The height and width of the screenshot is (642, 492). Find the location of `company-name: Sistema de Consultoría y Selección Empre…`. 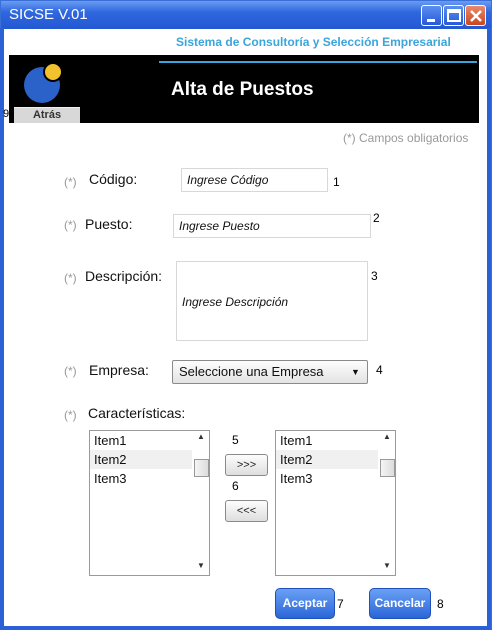

company-name: Sistema de Consultoría y Selección Empre… is located at coordinates (313, 42).